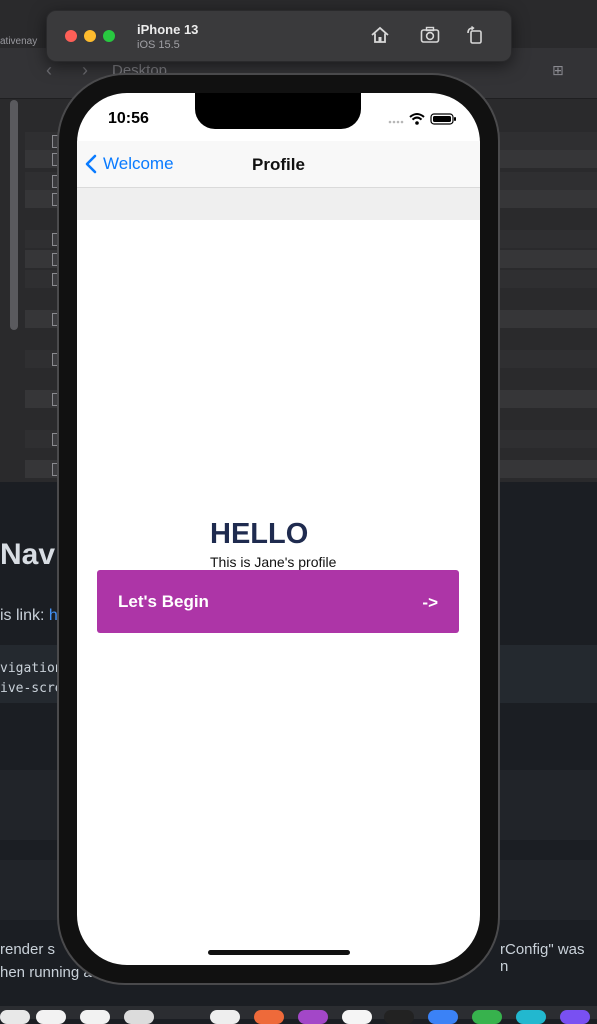  I want to click on finder-tab-fragment: ativenay, so click(19, 41).